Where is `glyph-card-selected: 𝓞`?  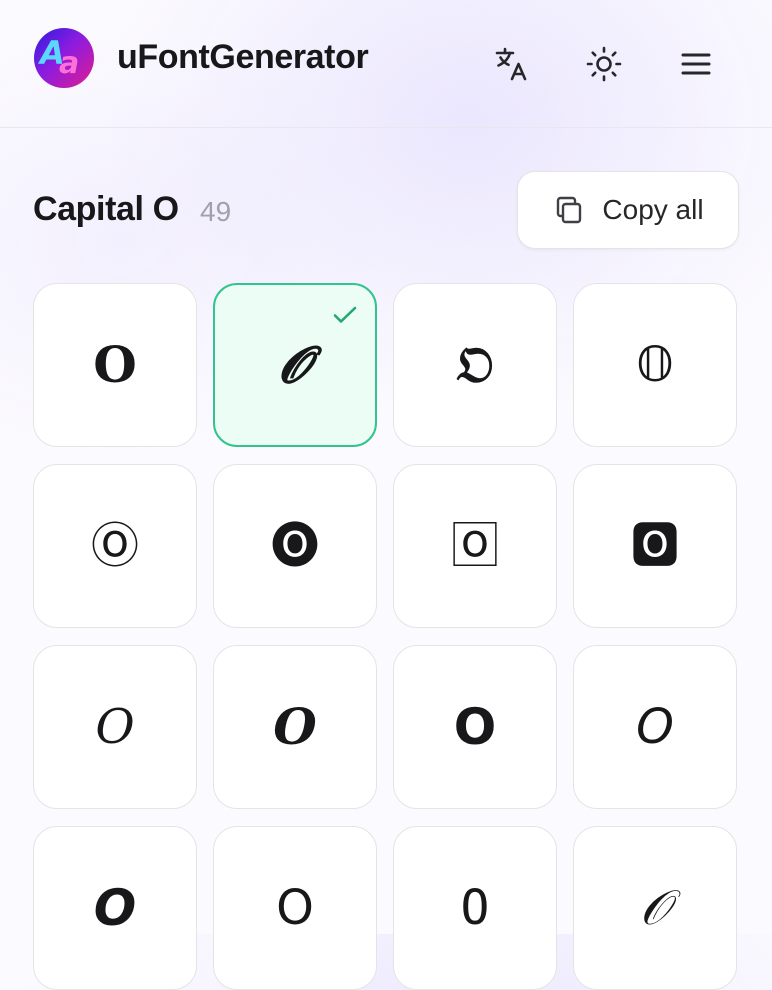 glyph-card-selected: 𝓞 is located at coordinates (295, 365).